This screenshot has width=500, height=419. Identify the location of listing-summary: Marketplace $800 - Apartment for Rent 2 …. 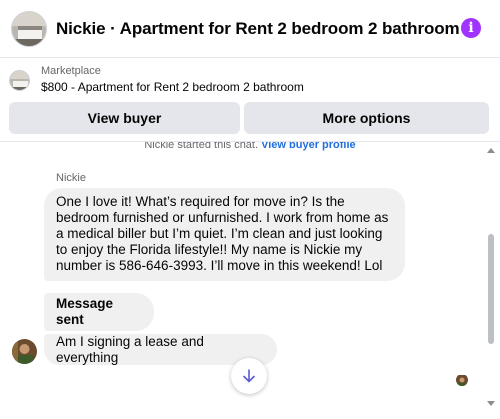
(250, 80).